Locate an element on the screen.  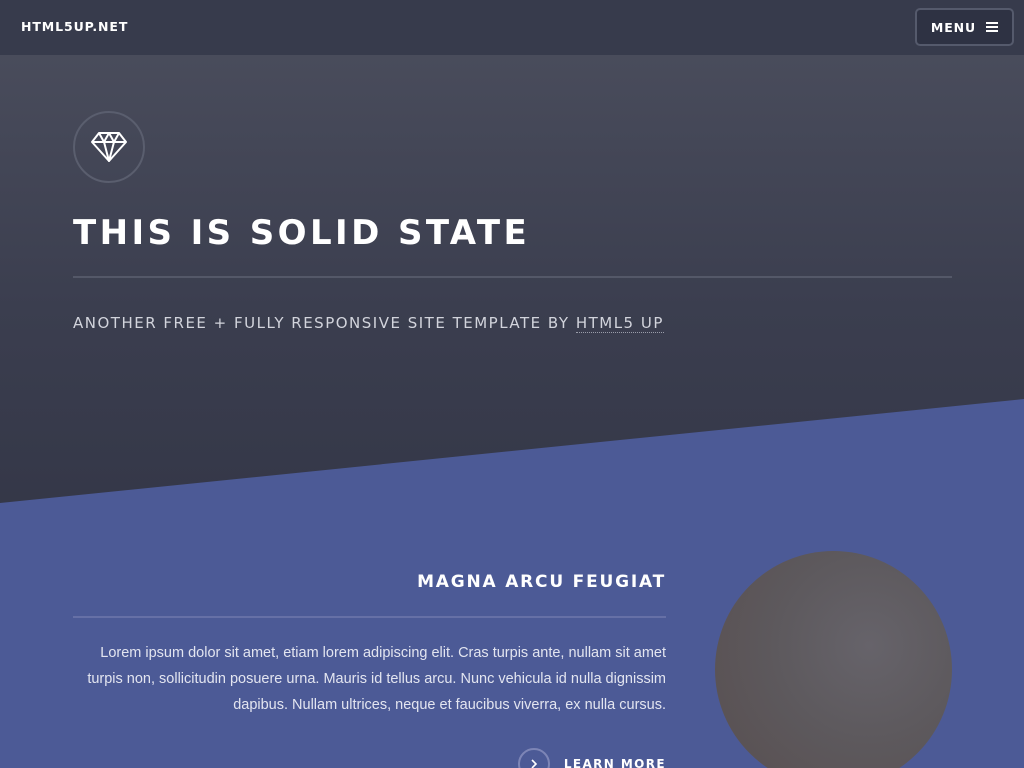
chevron-right-icon-circle is located at coordinates (533, 758).